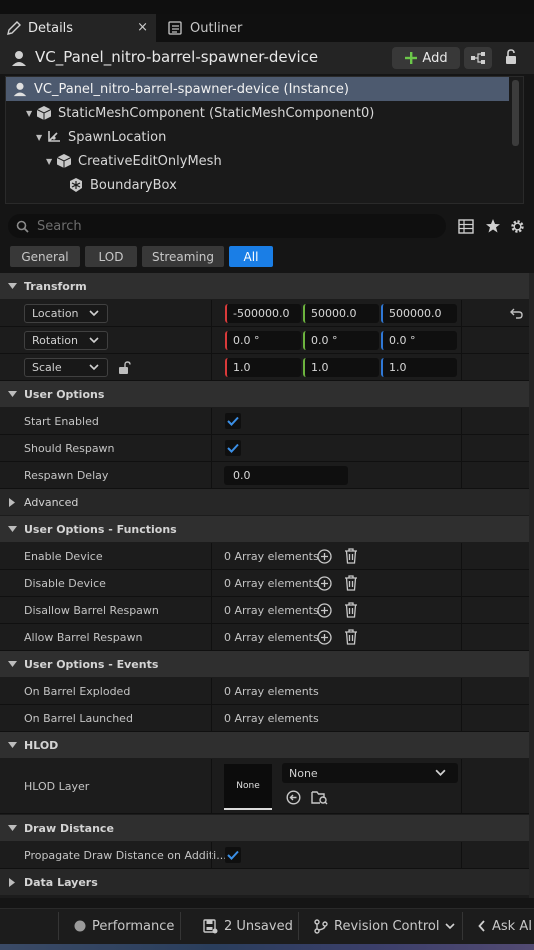  Describe the element at coordinates (257, 137) in the screenshot. I see `tree-item-spawn-location: ▼ SpawnLocation` at that location.